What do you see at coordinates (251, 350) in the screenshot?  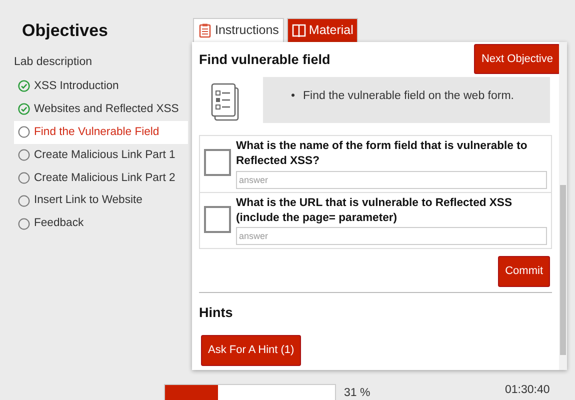 I see `ask-hint-button: Ask For A Hint (1)` at bounding box center [251, 350].